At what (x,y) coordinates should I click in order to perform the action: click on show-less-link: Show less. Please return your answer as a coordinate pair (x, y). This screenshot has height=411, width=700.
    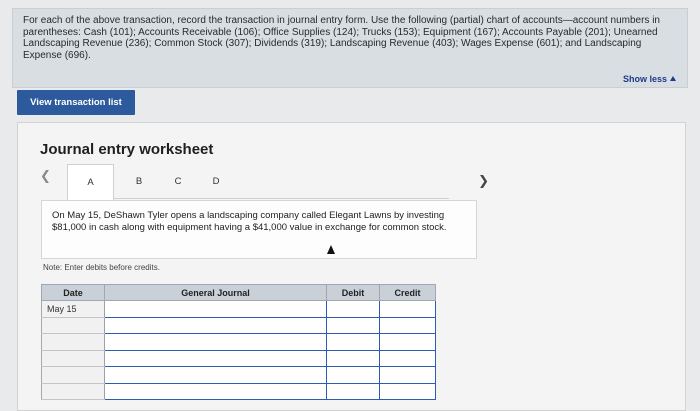
    Looking at the image, I should click on (649, 79).